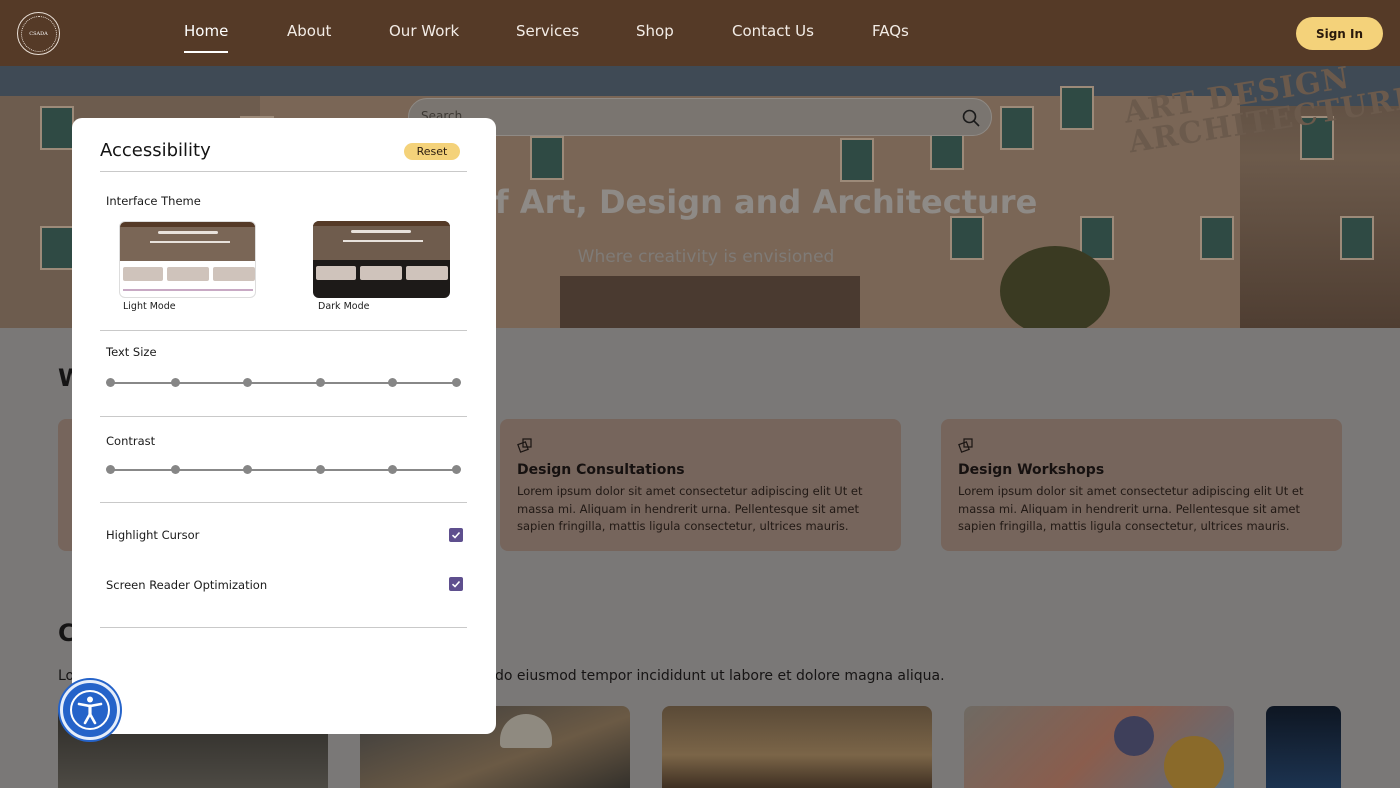  What do you see at coordinates (547, 31) in the screenshot?
I see `nav-link-services: Services` at bounding box center [547, 31].